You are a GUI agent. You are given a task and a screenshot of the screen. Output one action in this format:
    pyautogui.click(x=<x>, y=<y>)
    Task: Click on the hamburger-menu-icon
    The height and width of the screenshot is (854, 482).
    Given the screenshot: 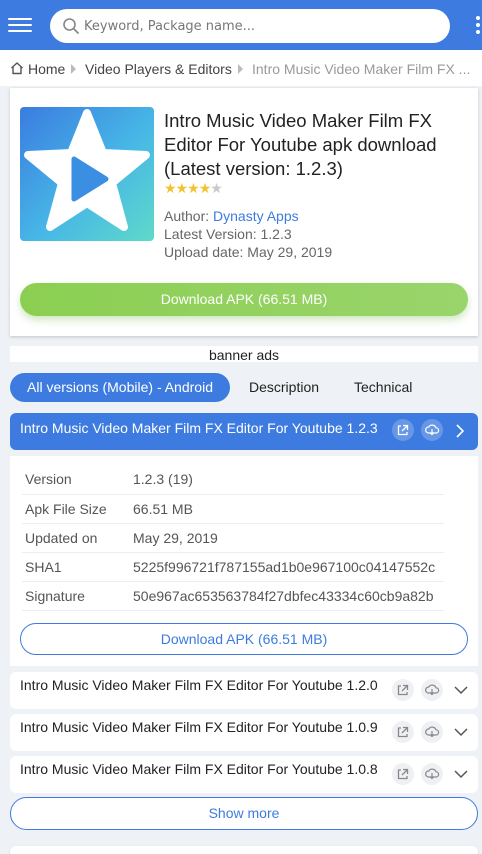 What is the action you would take?
    pyautogui.click(x=20, y=25)
    